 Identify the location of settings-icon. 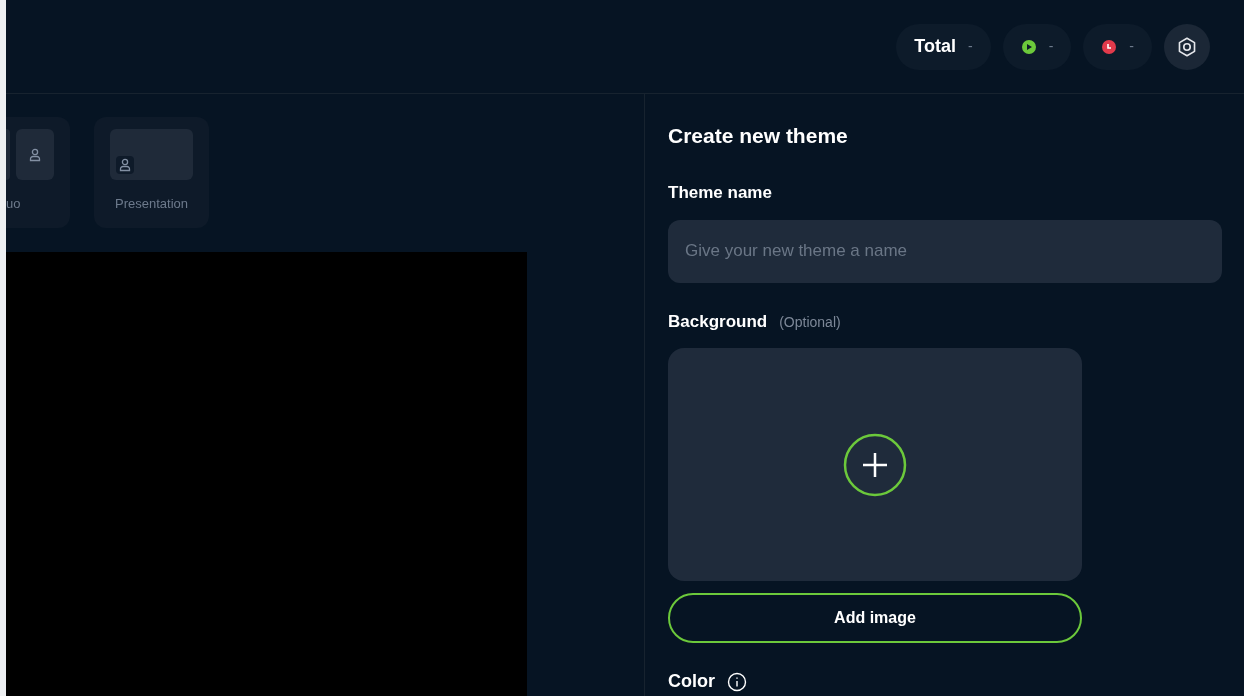
(1187, 46).